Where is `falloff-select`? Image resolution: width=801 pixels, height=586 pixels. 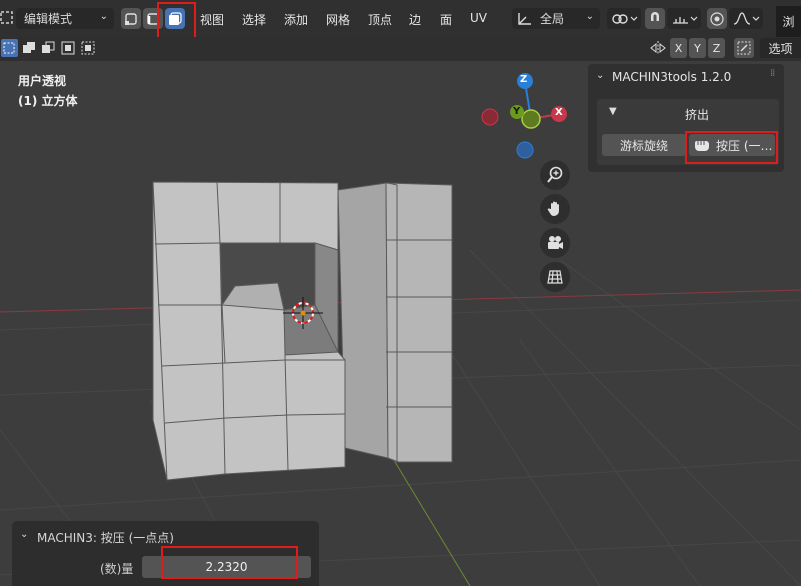
falloff-select is located at coordinates (746, 18).